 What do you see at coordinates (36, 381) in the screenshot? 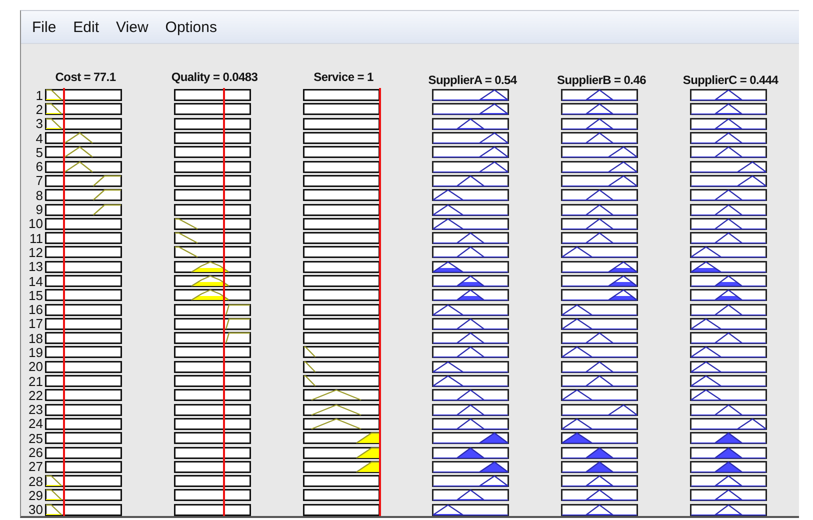
I see `rule-number: 21` at bounding box center [36, 381].